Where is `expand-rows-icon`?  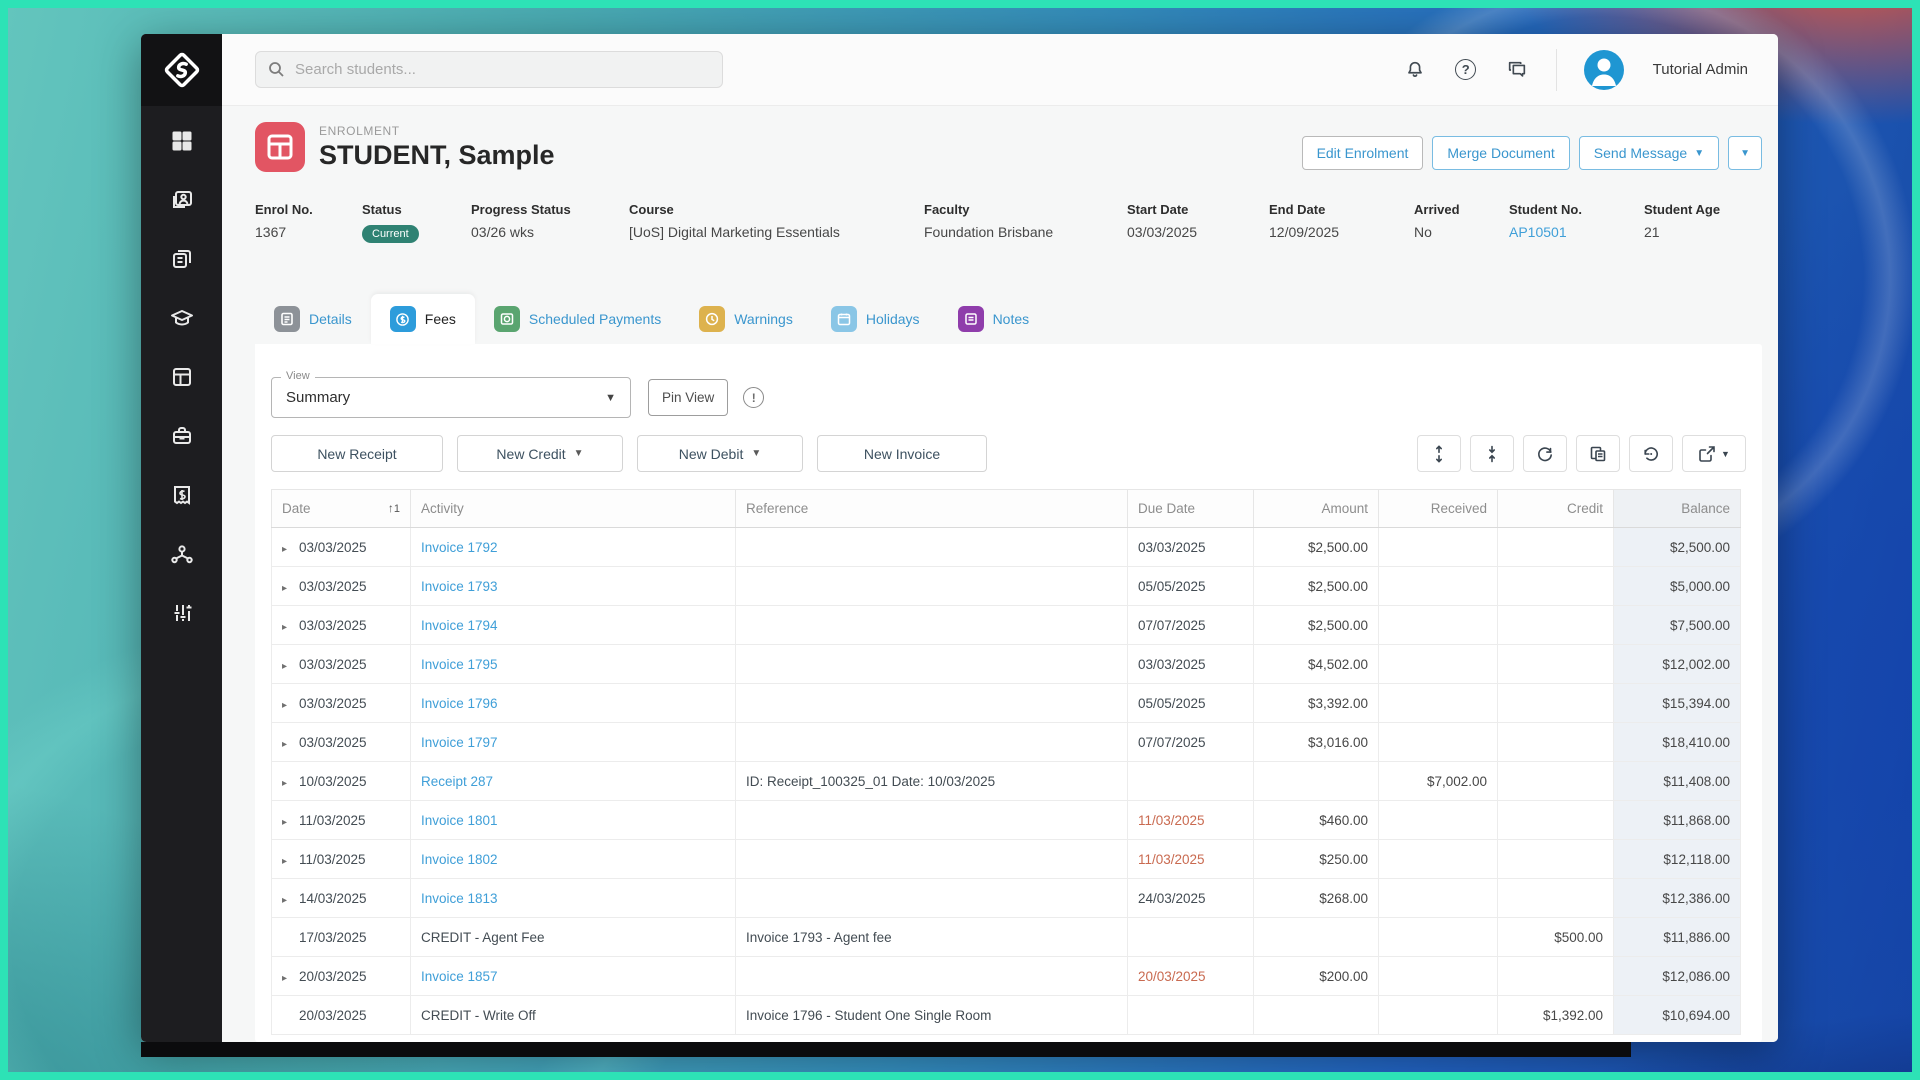
expand-rows-icon is located at coordinates (1439, 453).